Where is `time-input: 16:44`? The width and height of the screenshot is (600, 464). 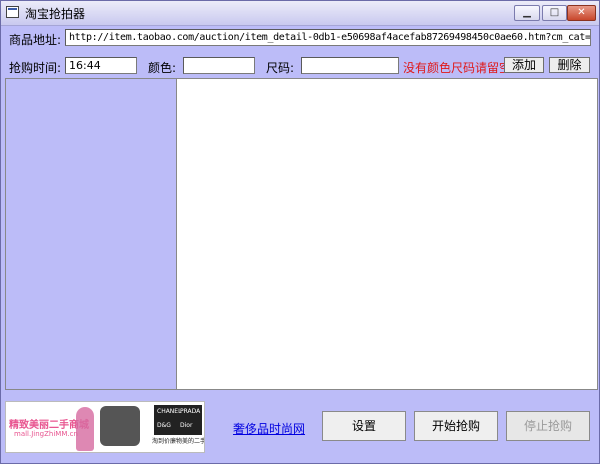 time-input: 16:44 is located at coordinates (101, 65).